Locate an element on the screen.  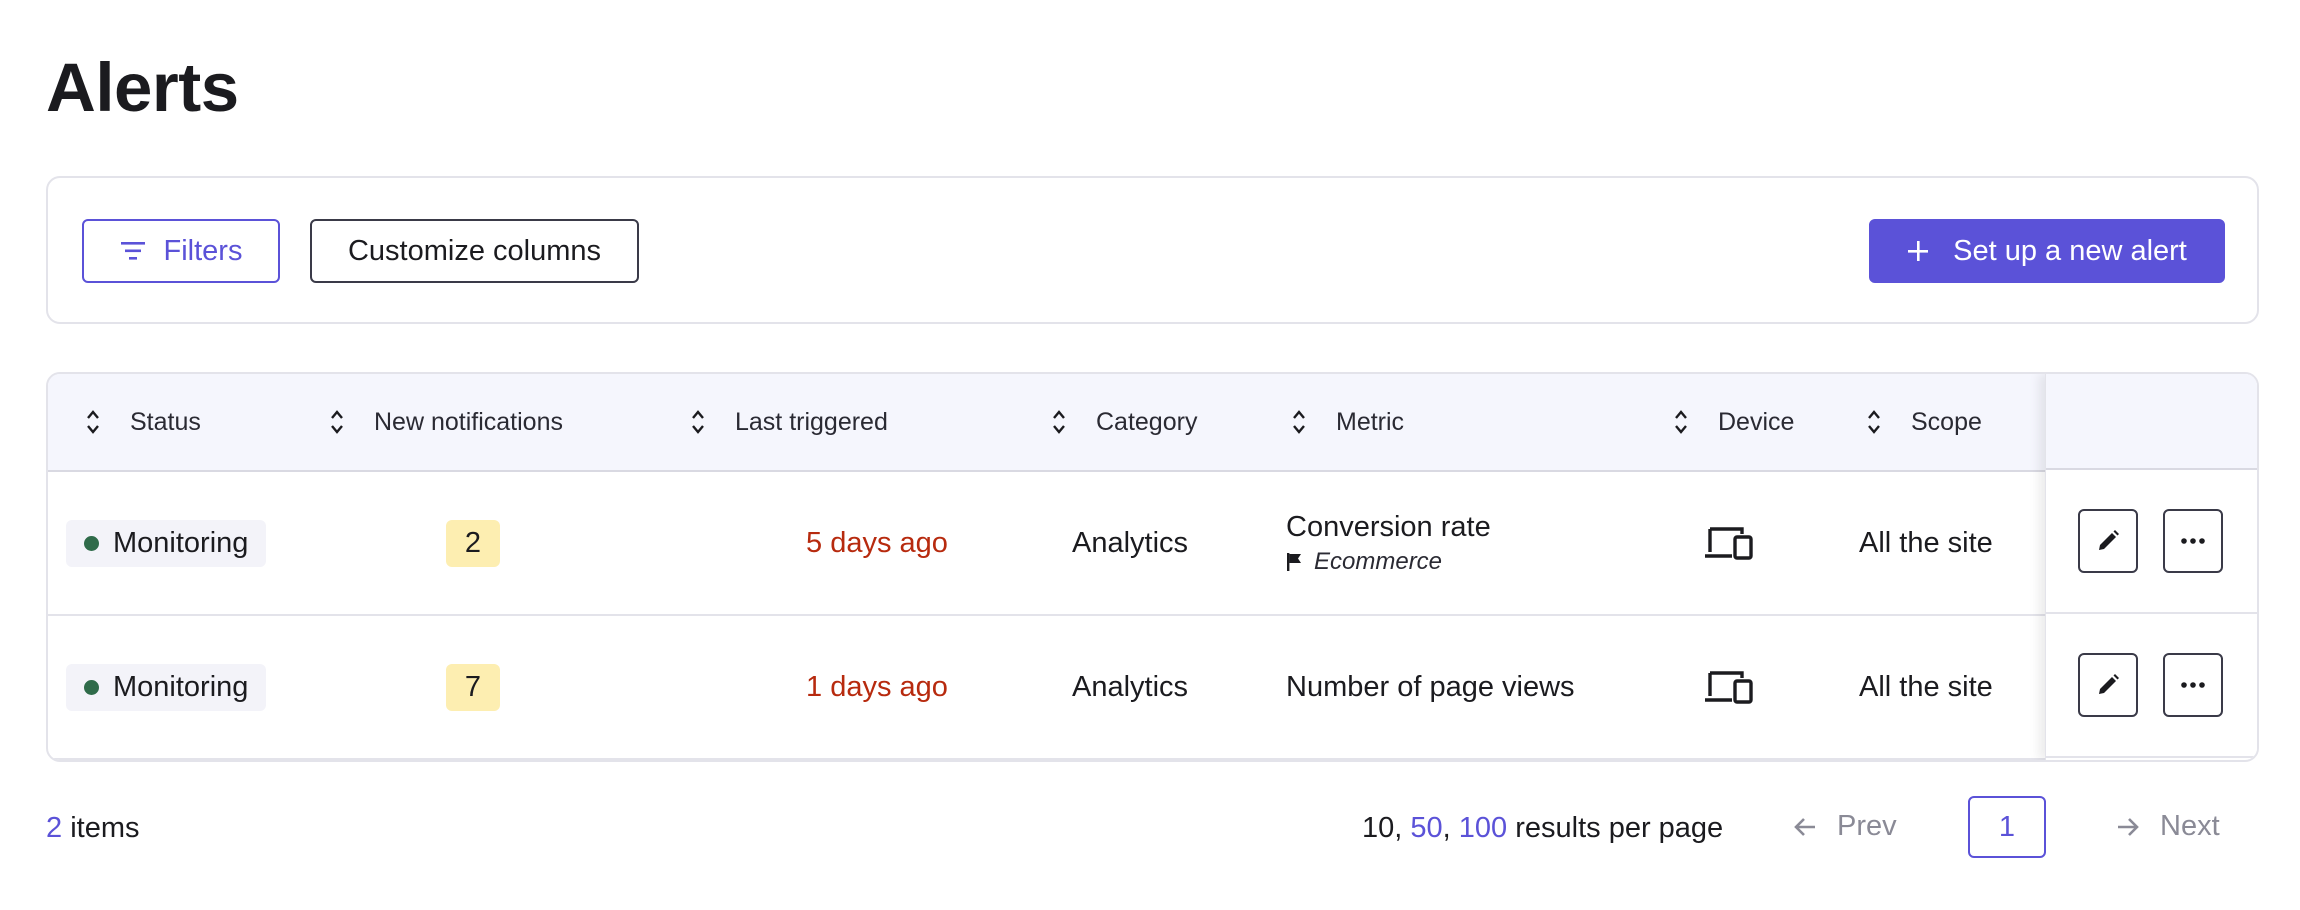
column-label: New notifications is located at coordinates (468, 421).